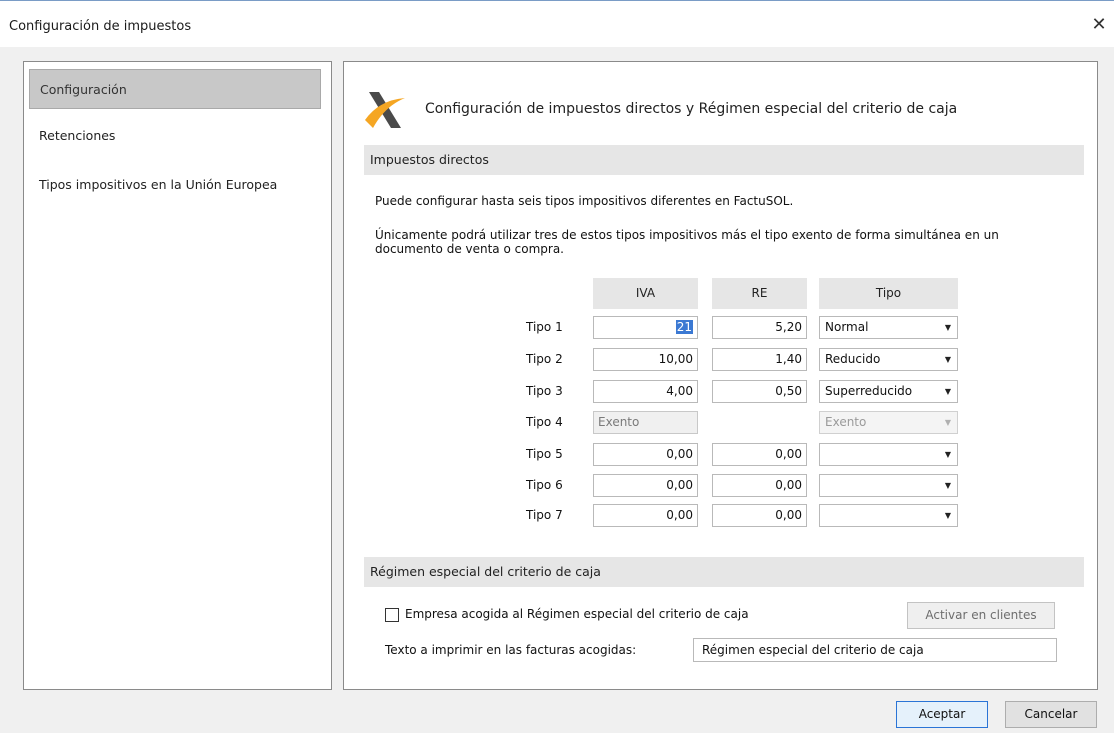 This screenshot has width=1114, height=733. What do you see at coordinates (544, 485) in the screenshot?
I see `row-label-tipo-6: Tipo 6` at bounding box center [544, 485].